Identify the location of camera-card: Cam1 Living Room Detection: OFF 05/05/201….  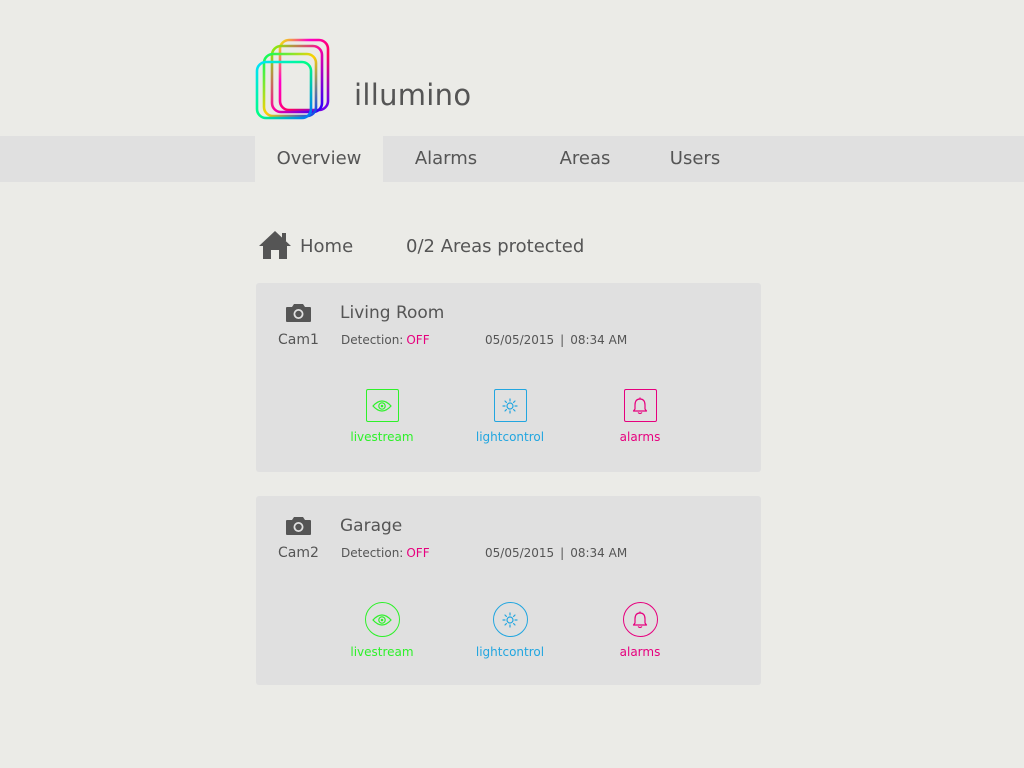
(508, 377).